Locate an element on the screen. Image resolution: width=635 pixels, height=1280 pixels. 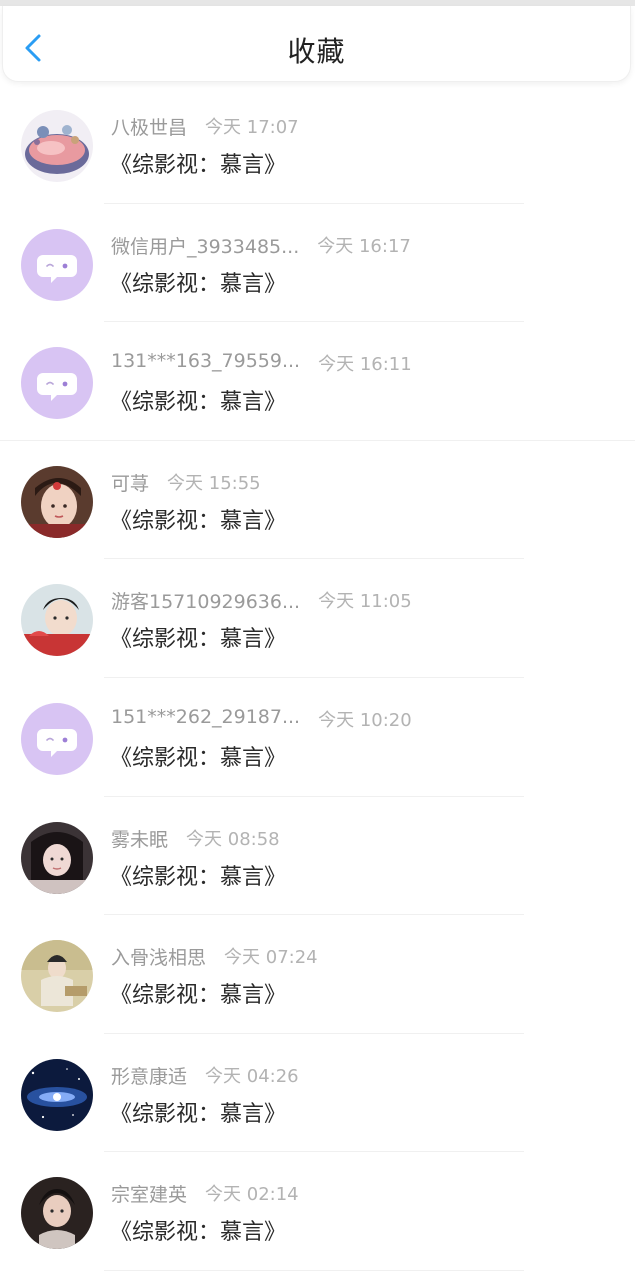
timestamp: 今天 16:11 is located at coordinates (365, 365).